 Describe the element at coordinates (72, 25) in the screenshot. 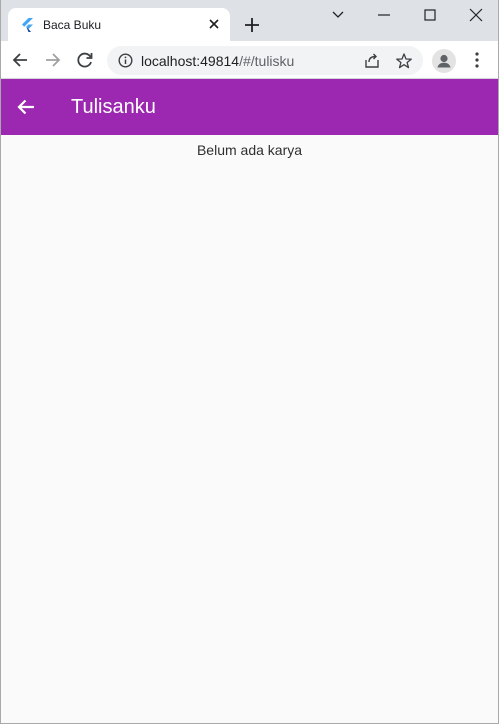

I see `tab-title: Baca Buku` at that location.